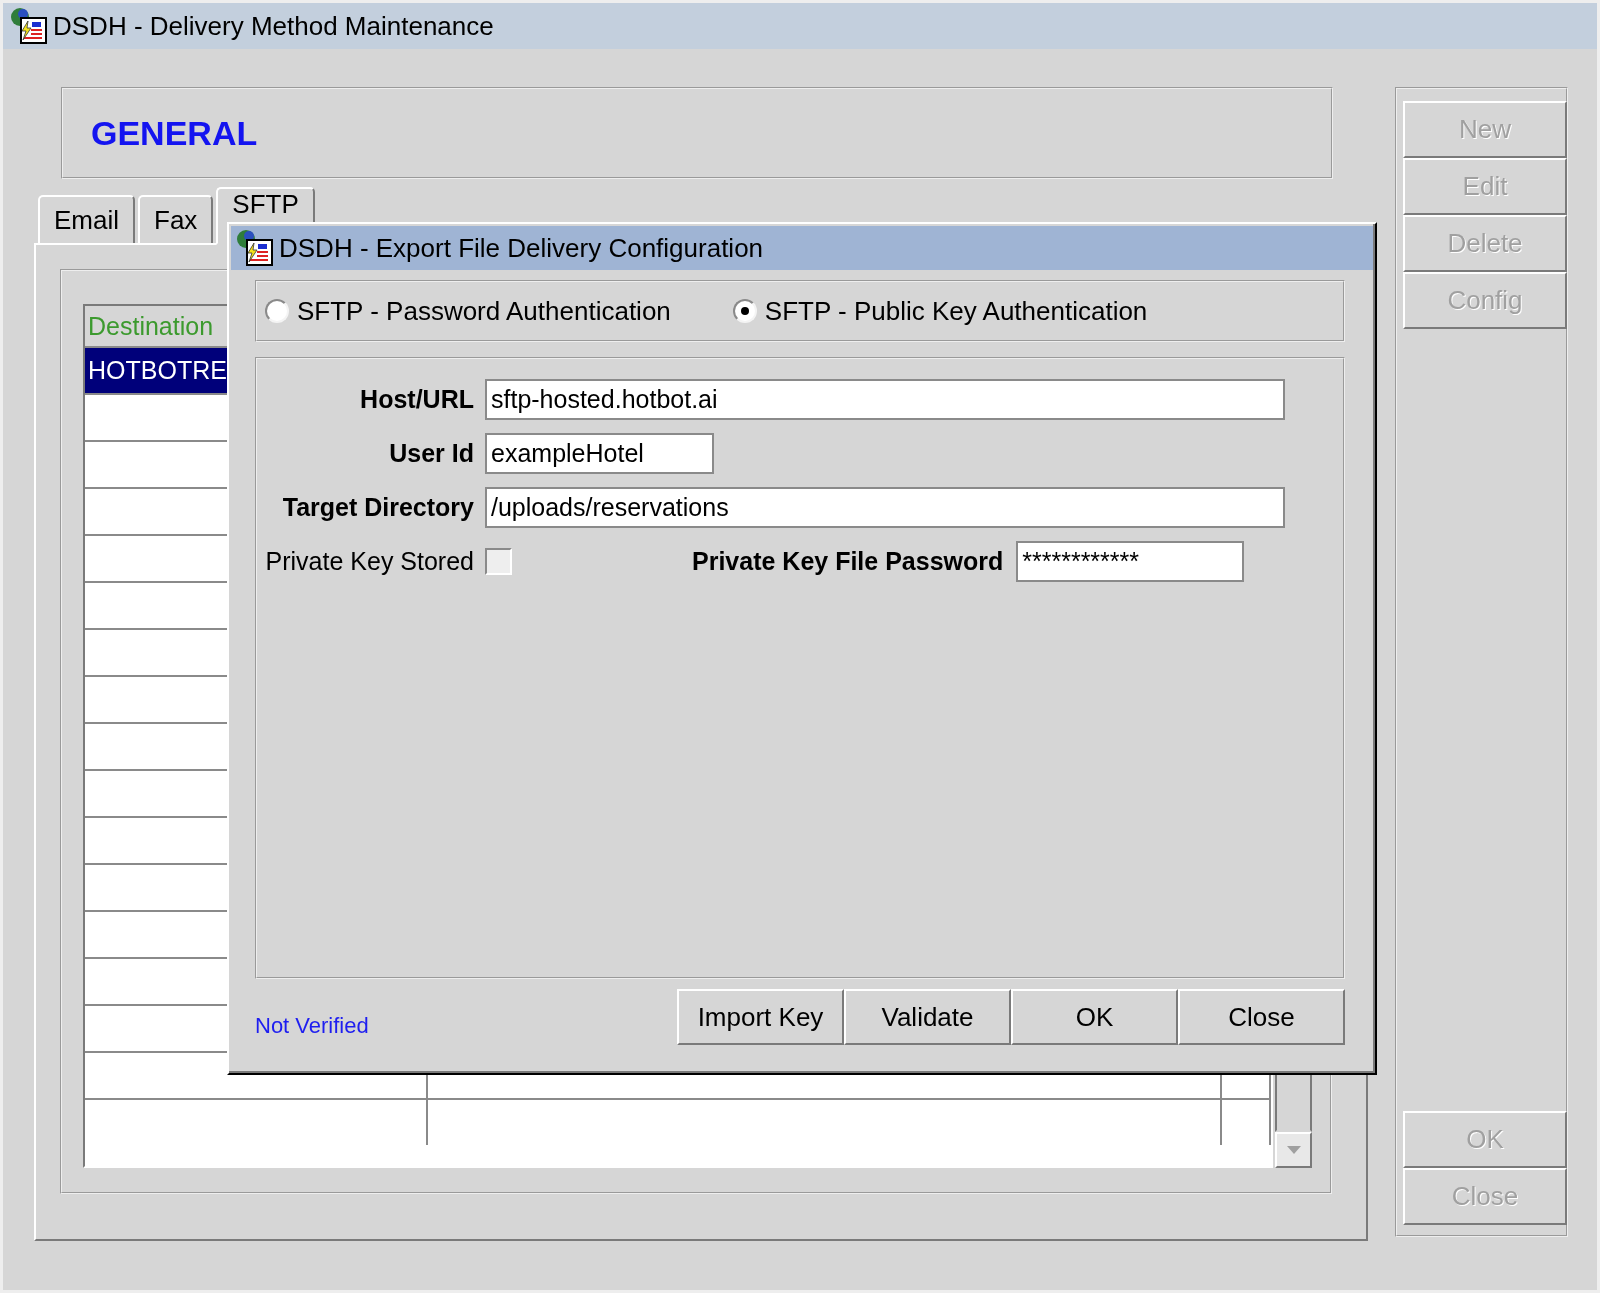 Image resolution: width=1600 pixels, height=1293 pixels. I want to click on dialog-button: Import Key, so click(760, 1017).